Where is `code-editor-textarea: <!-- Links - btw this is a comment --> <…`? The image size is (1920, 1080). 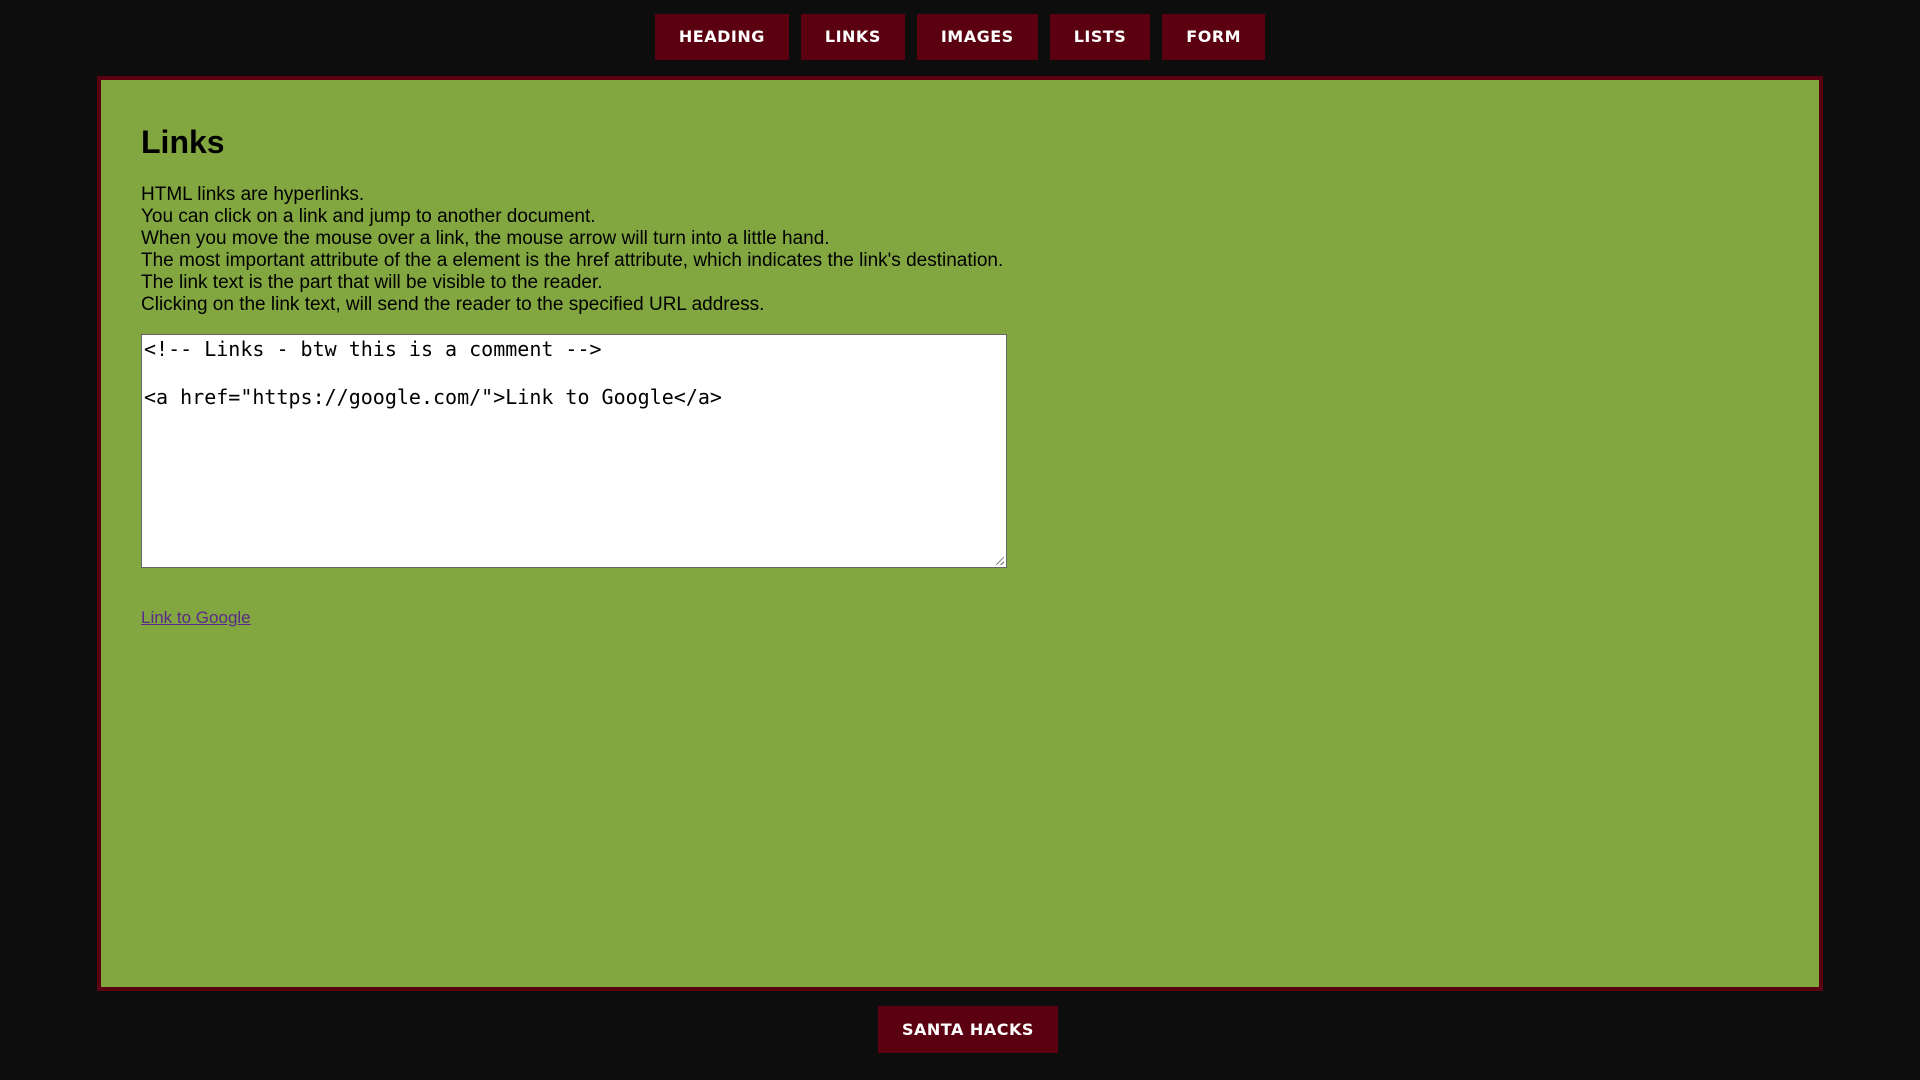 code-editor-textarea: <!-- Links - btw this is a comment --> <… is located at coordinates (574, 451).